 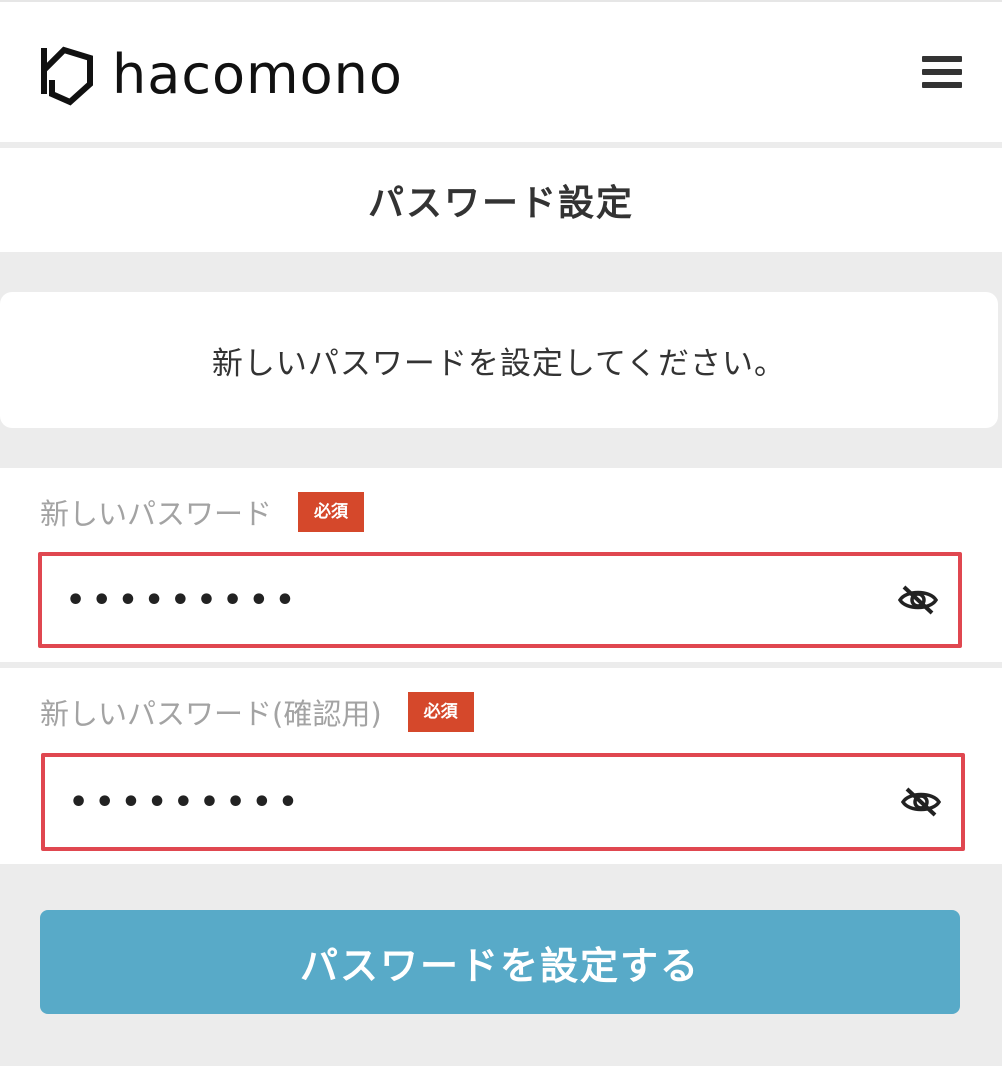 What do you see at coordinates (500, 203) in the screenshot?
I see `page-title: パスワード設定` at bounding box center [500, 203].